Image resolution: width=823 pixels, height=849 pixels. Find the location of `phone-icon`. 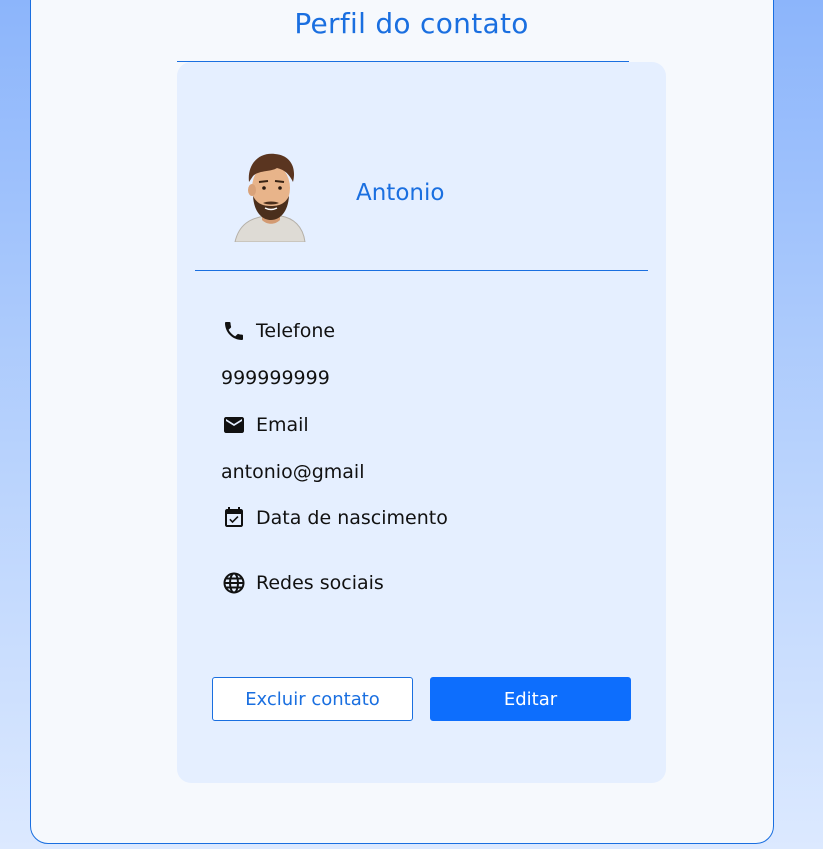

phone-icon is located at coordinates (233, 330).